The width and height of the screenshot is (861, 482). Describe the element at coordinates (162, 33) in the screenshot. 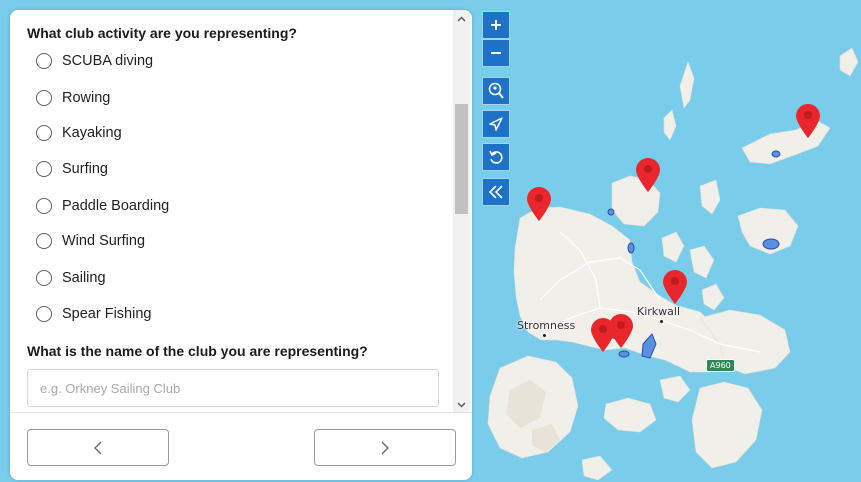

I see `question-club-activity: What club activity are you representing?` at that location.